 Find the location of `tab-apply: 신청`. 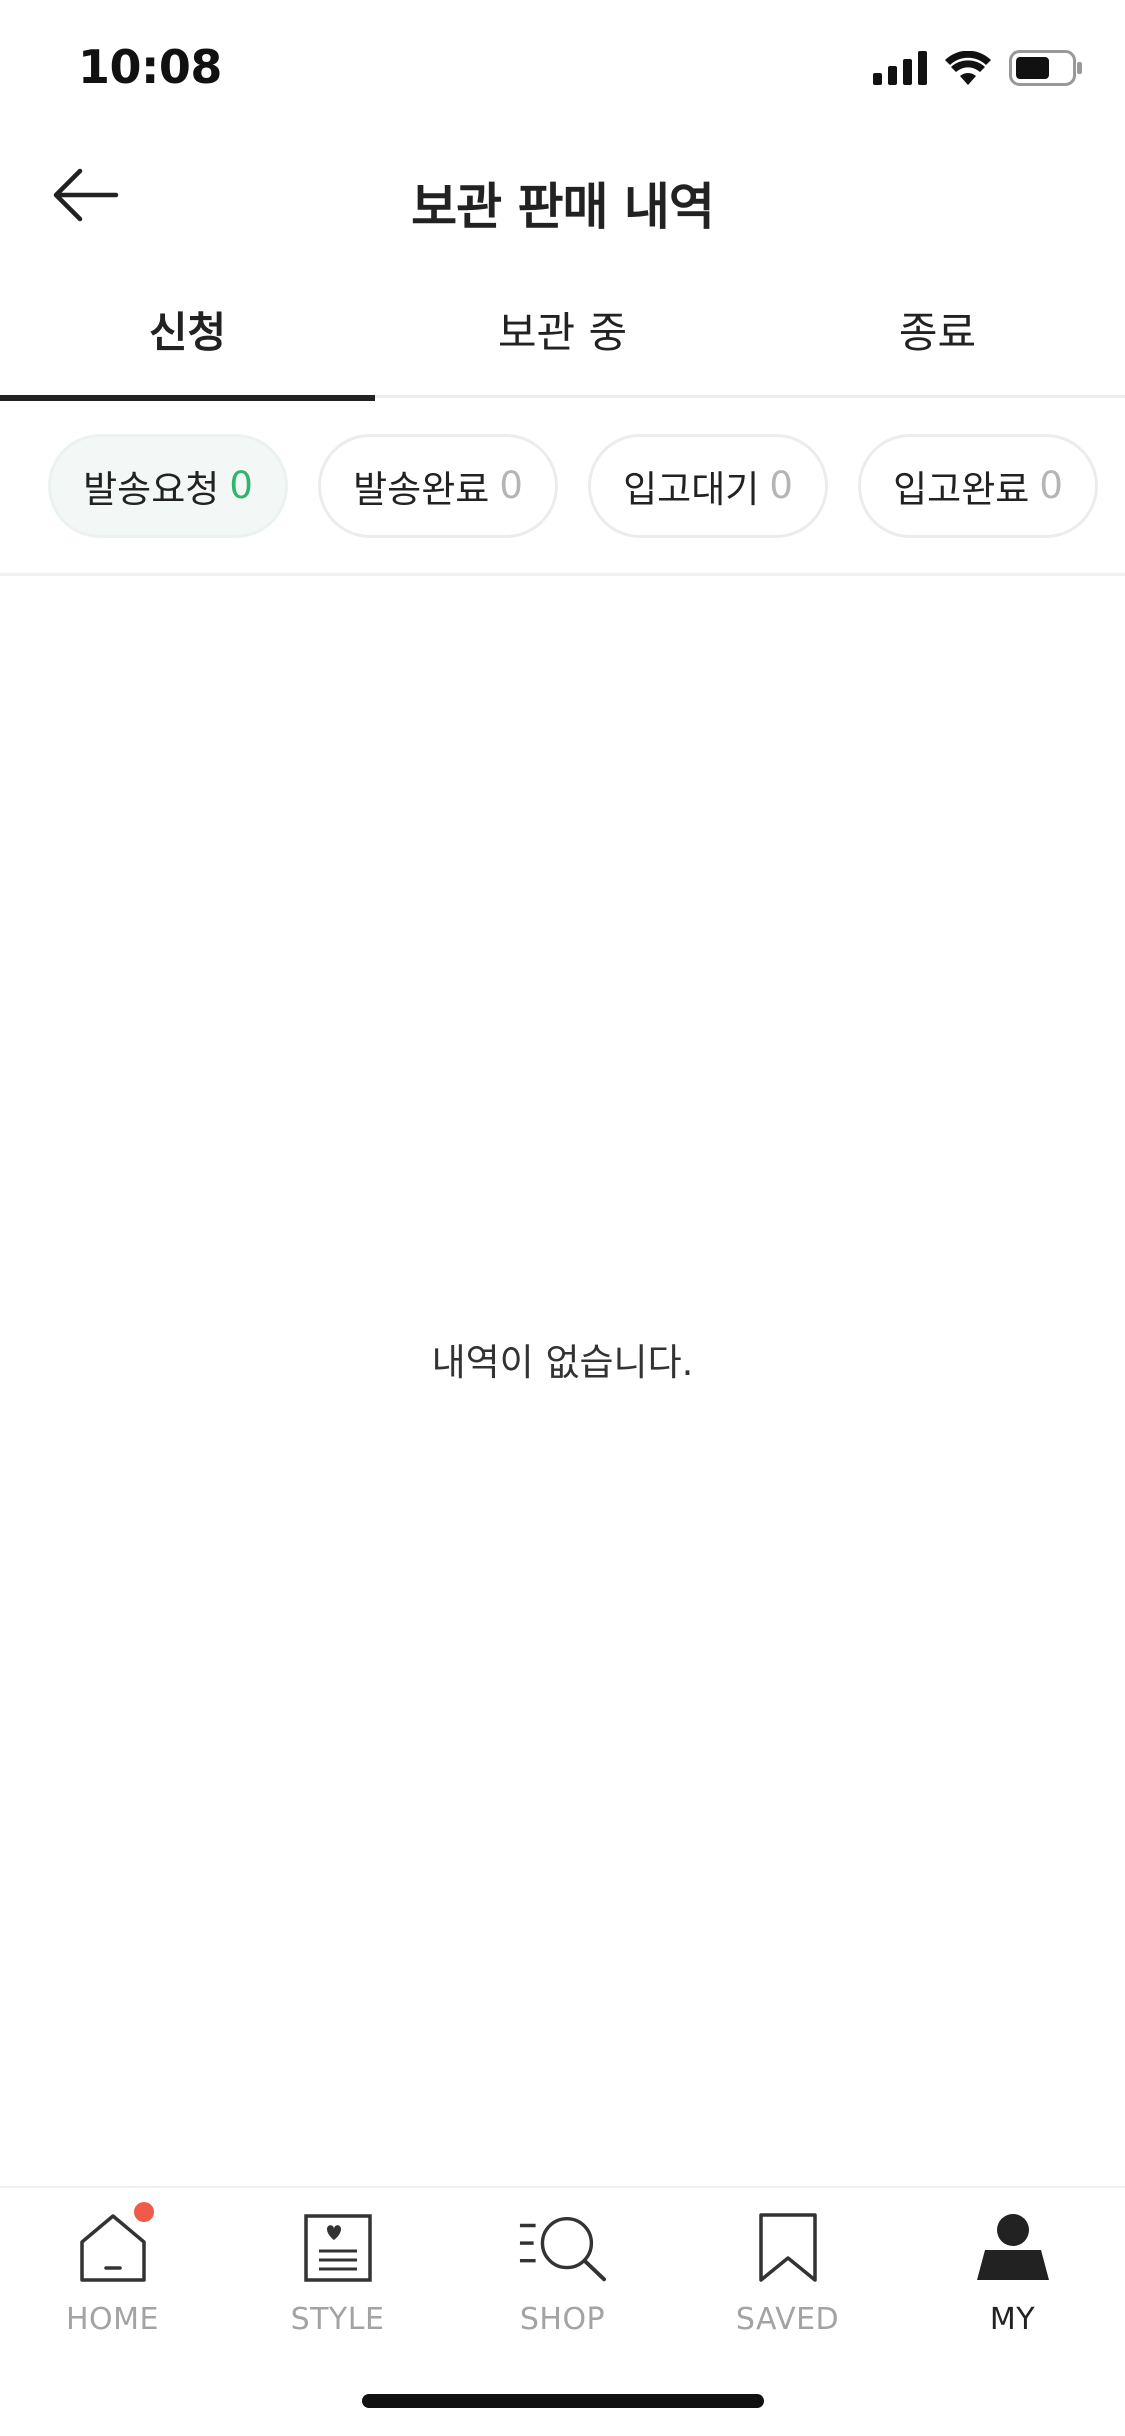

tab-apply: 신청 is located at coordinates (187, 330).